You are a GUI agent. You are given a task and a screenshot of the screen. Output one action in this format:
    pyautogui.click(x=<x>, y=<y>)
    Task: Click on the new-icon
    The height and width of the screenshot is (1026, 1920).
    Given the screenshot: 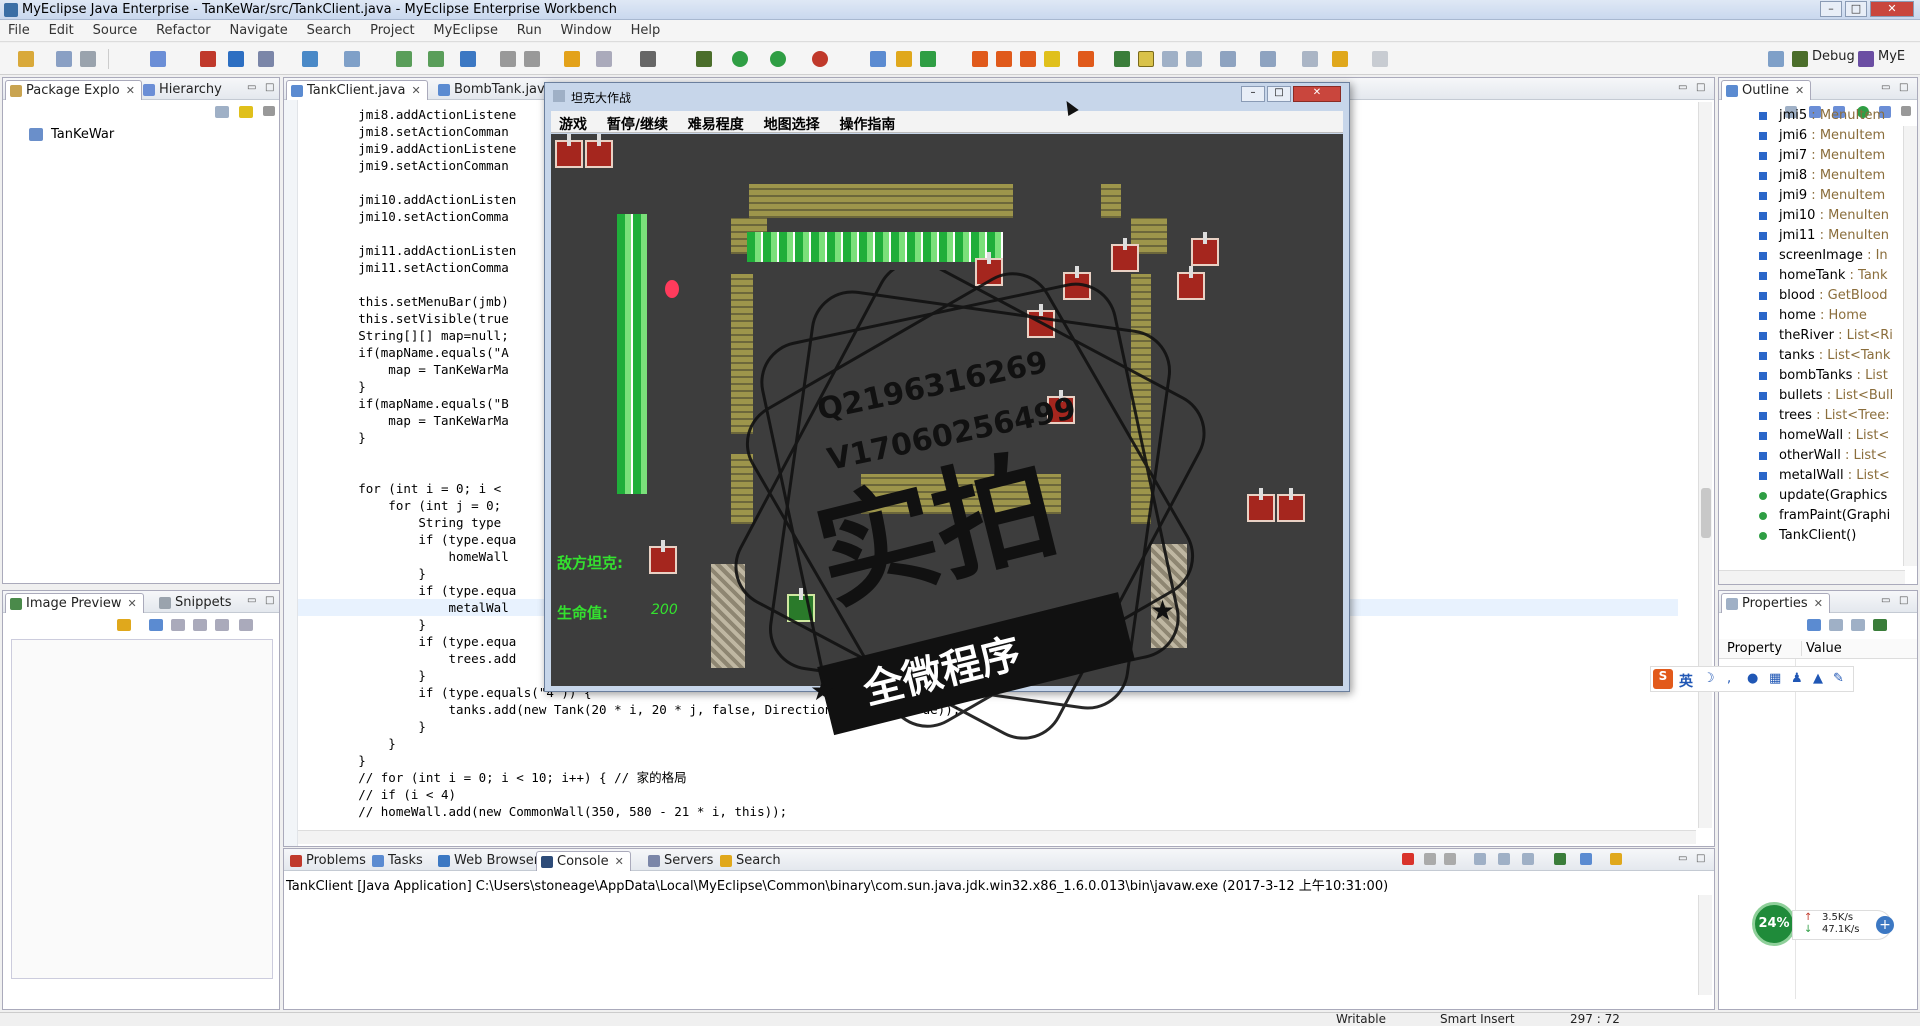 What is the action you would take?
    pyautogui.click(x=26, y=59)
    